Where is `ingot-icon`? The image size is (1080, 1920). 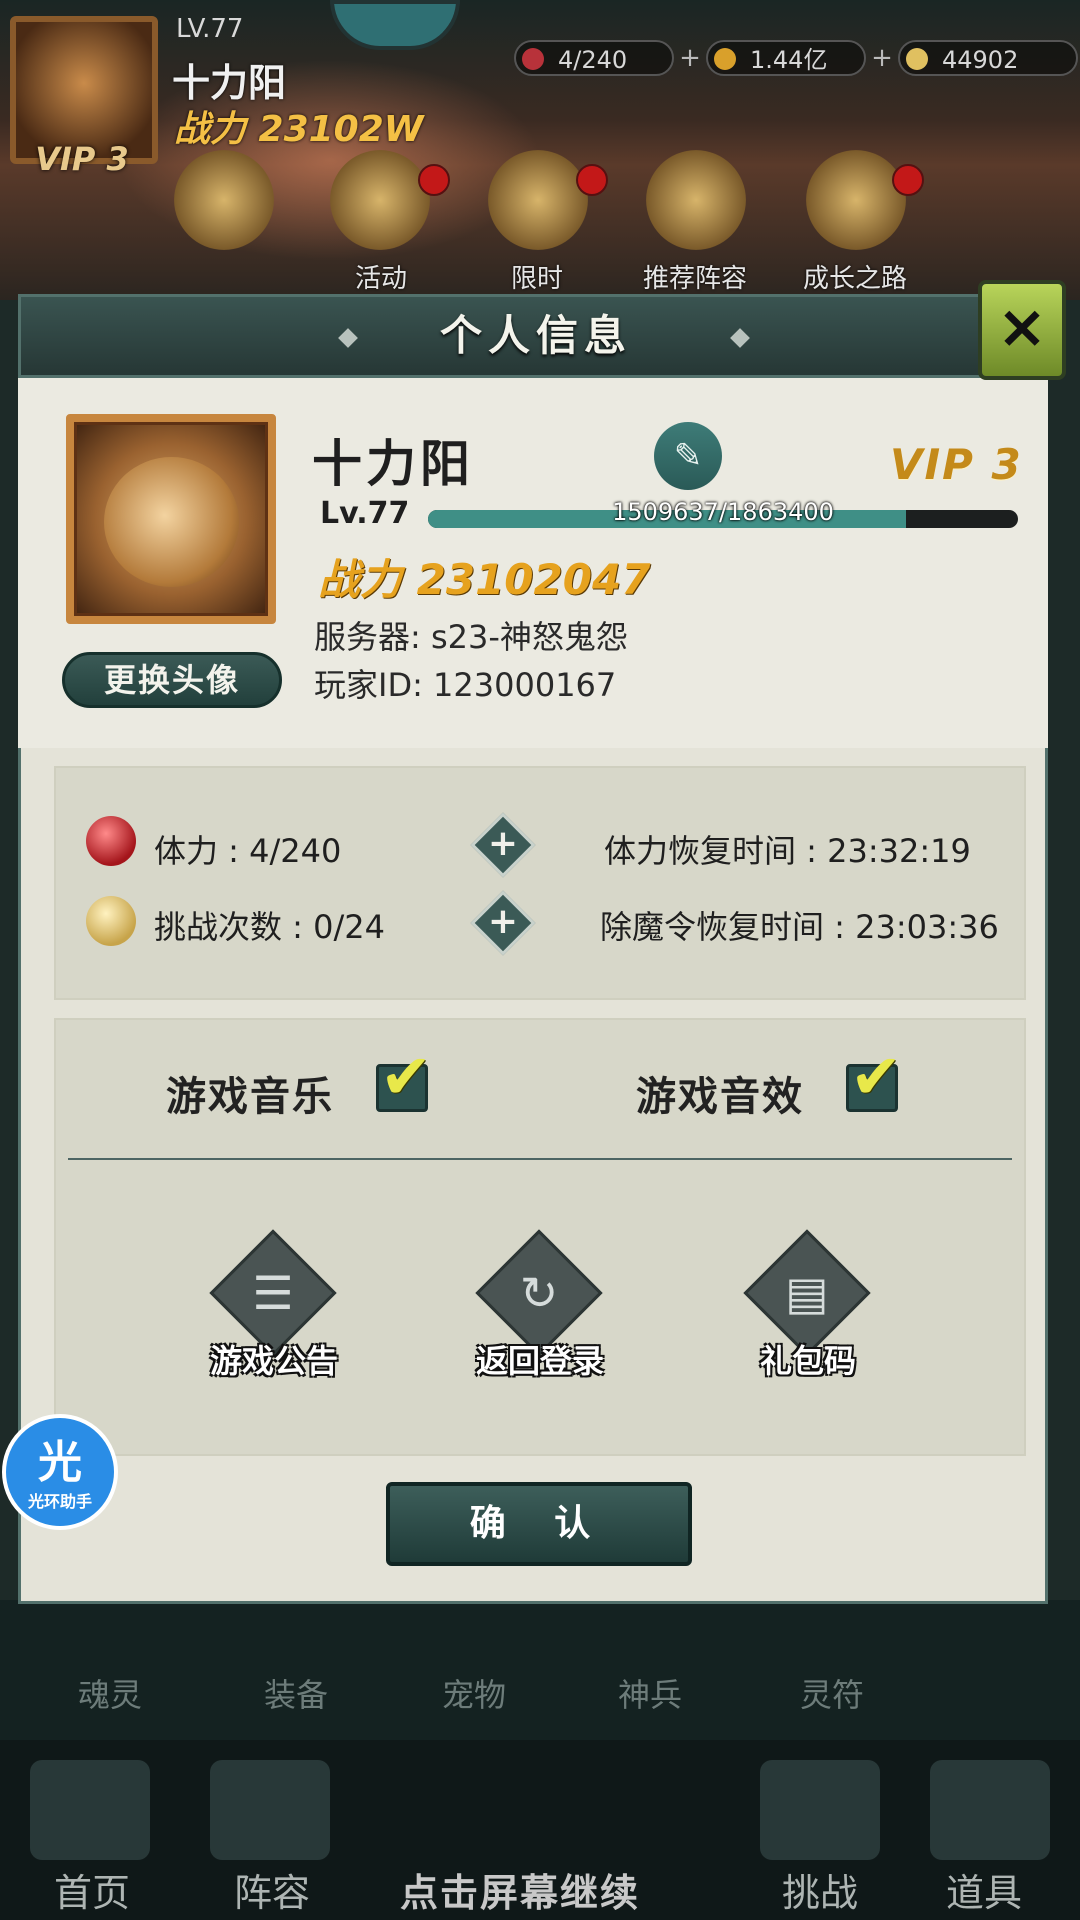
ingot-icon is located at coordinates (917, 59).